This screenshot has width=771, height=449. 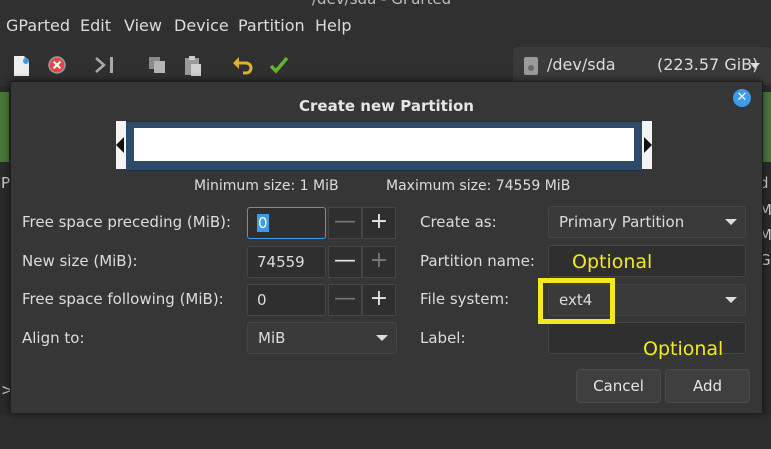 I want to click on free-following-input: 0, so click(x=286, y=300).